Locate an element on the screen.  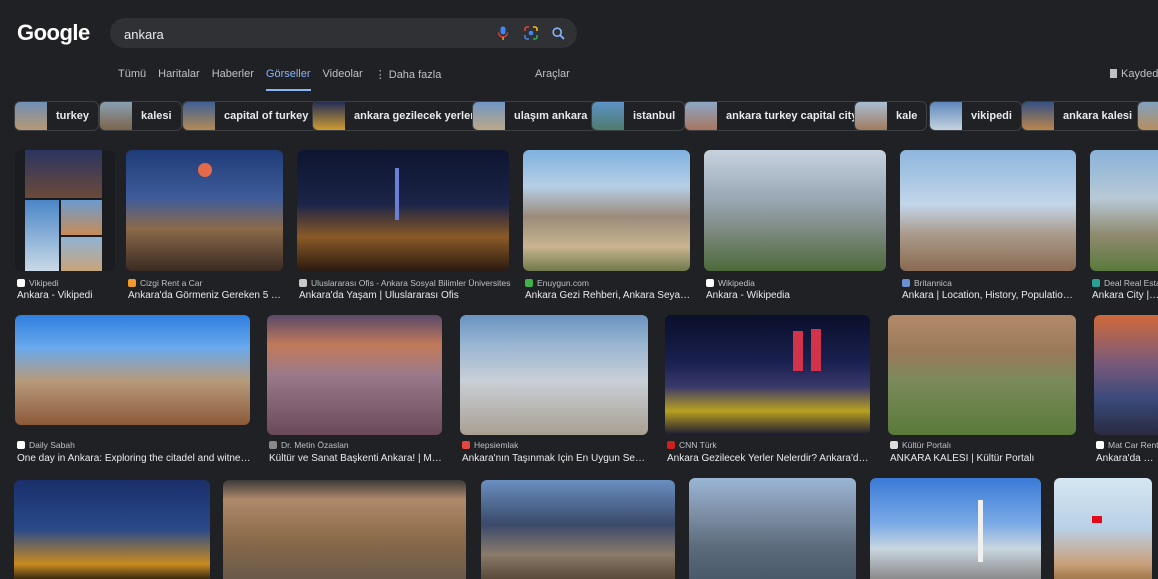
chip-turkey: turkey is located at coordinates (57, 116).